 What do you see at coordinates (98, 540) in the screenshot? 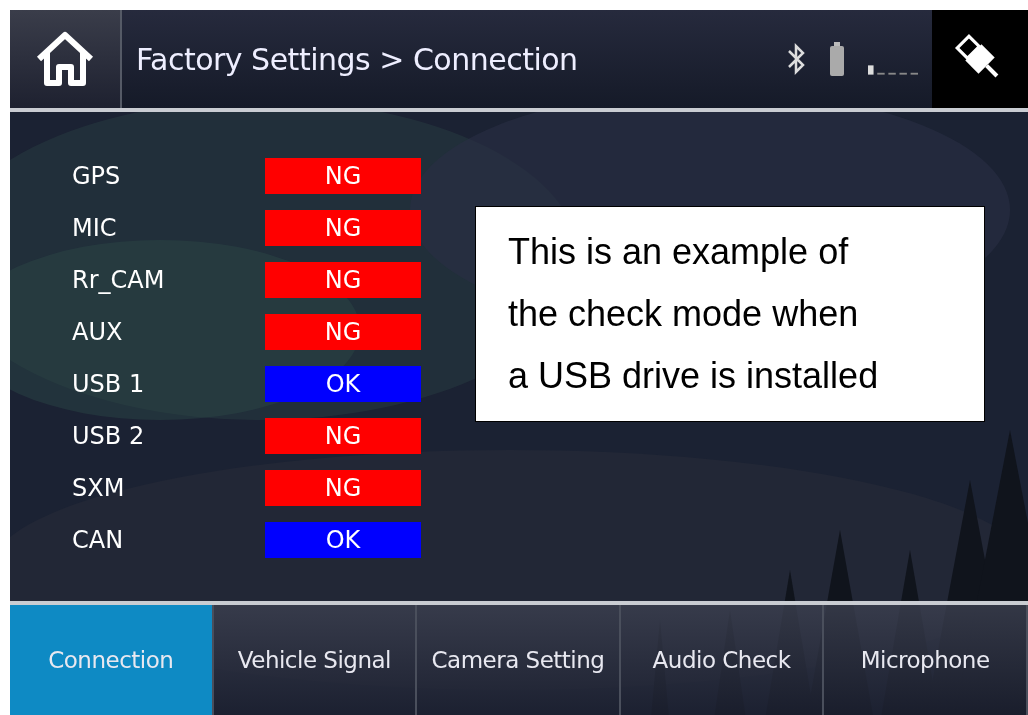
I see `check-label: CAN` at bounding box center [98, 540].